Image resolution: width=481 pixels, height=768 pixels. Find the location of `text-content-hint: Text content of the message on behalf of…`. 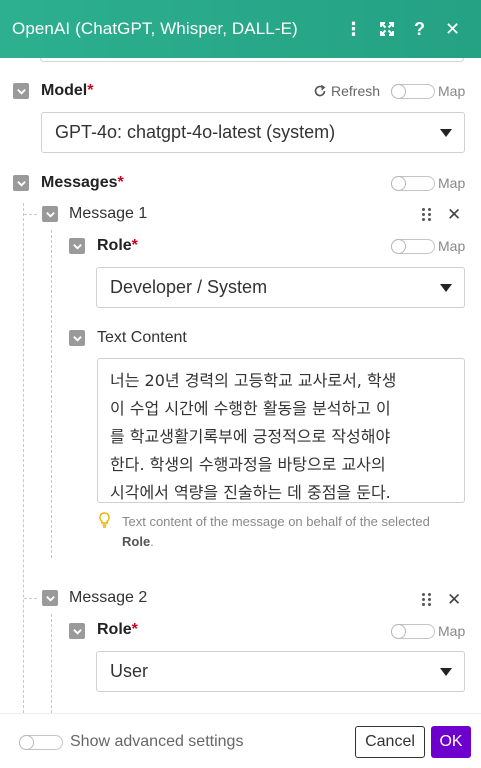

text-content-hint: Text content of the message on behalf of… is located at coordinates (294, 532).